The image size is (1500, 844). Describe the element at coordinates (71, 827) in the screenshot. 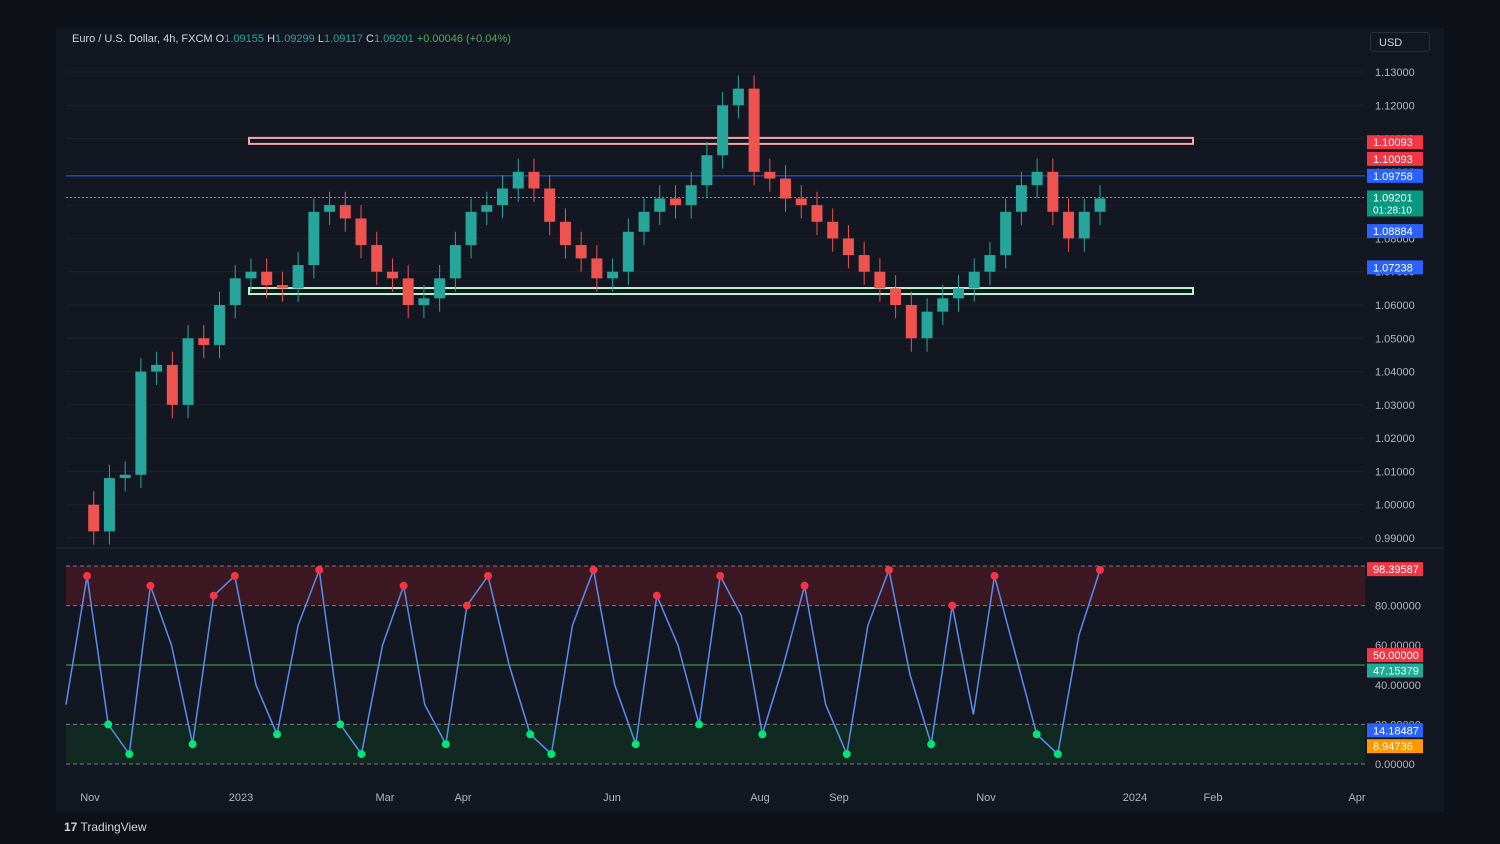

I see `tradingview-icon: 17` at that location.